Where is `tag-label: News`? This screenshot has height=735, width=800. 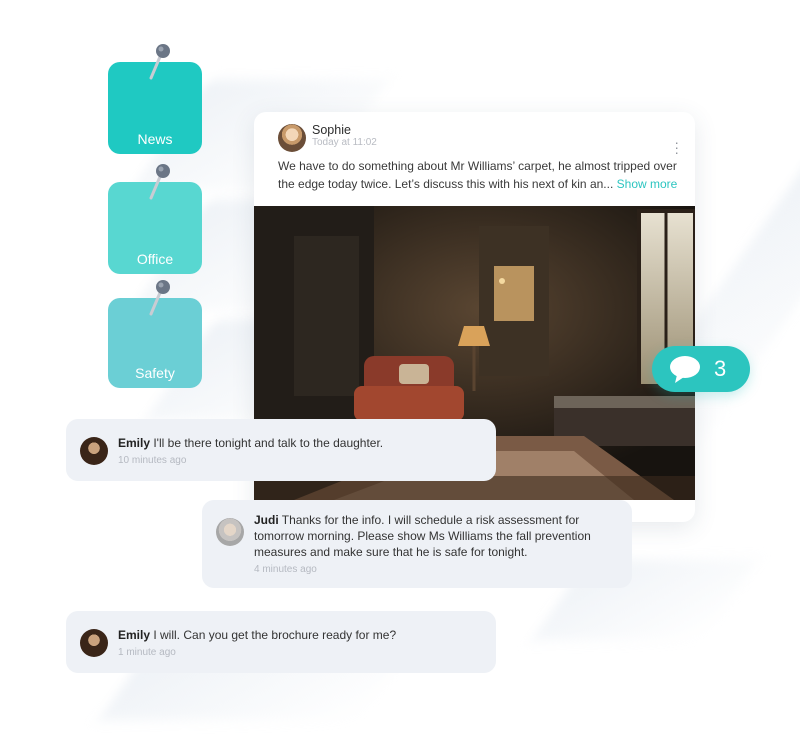
tag-label: News is located at coordinates (155, 139).